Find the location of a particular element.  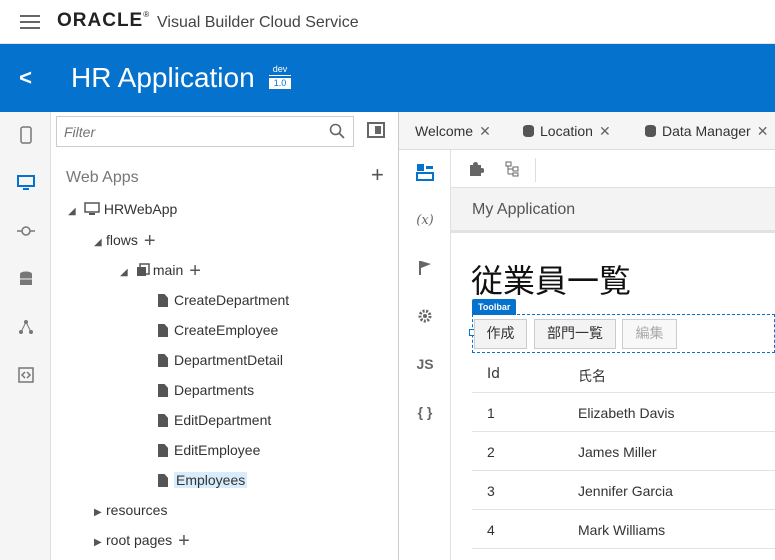

cell-name: Jennifer Garcia is located at coordinates (625, 491).